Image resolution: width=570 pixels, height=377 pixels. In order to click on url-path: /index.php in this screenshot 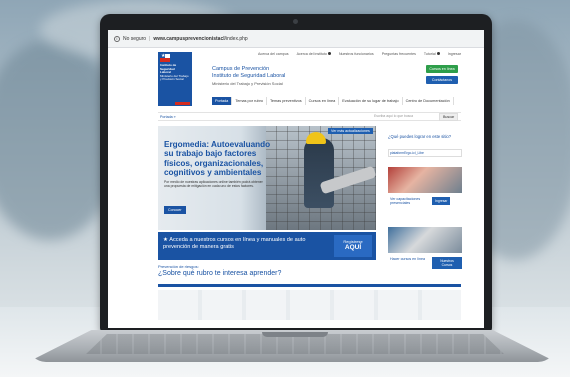, I will do `click(236, 38)`.